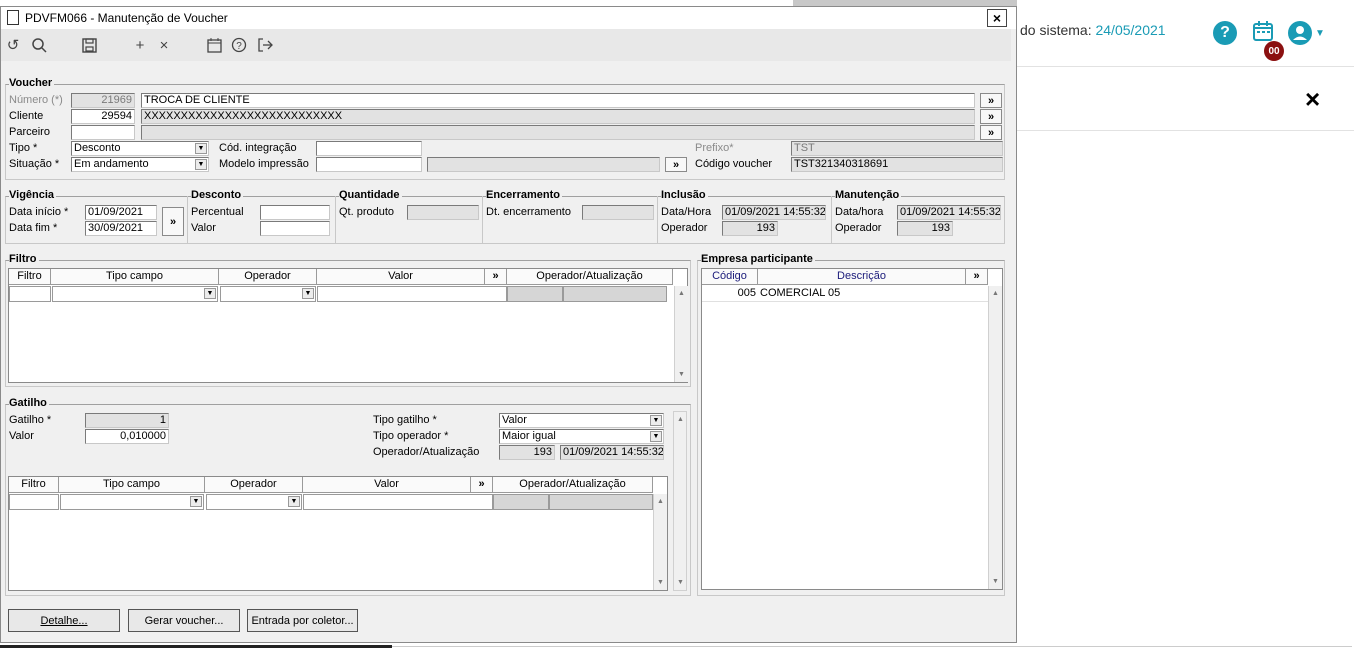 The image size is (1354, 650). What do you see at coordinates (730, 277) in the screenshot?
I see `column-header: Código` at bounding box center [730, 277].